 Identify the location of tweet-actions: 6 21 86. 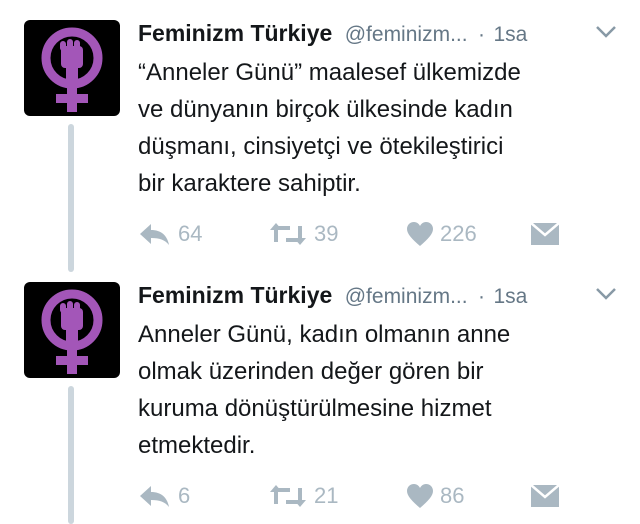
(378, 496).